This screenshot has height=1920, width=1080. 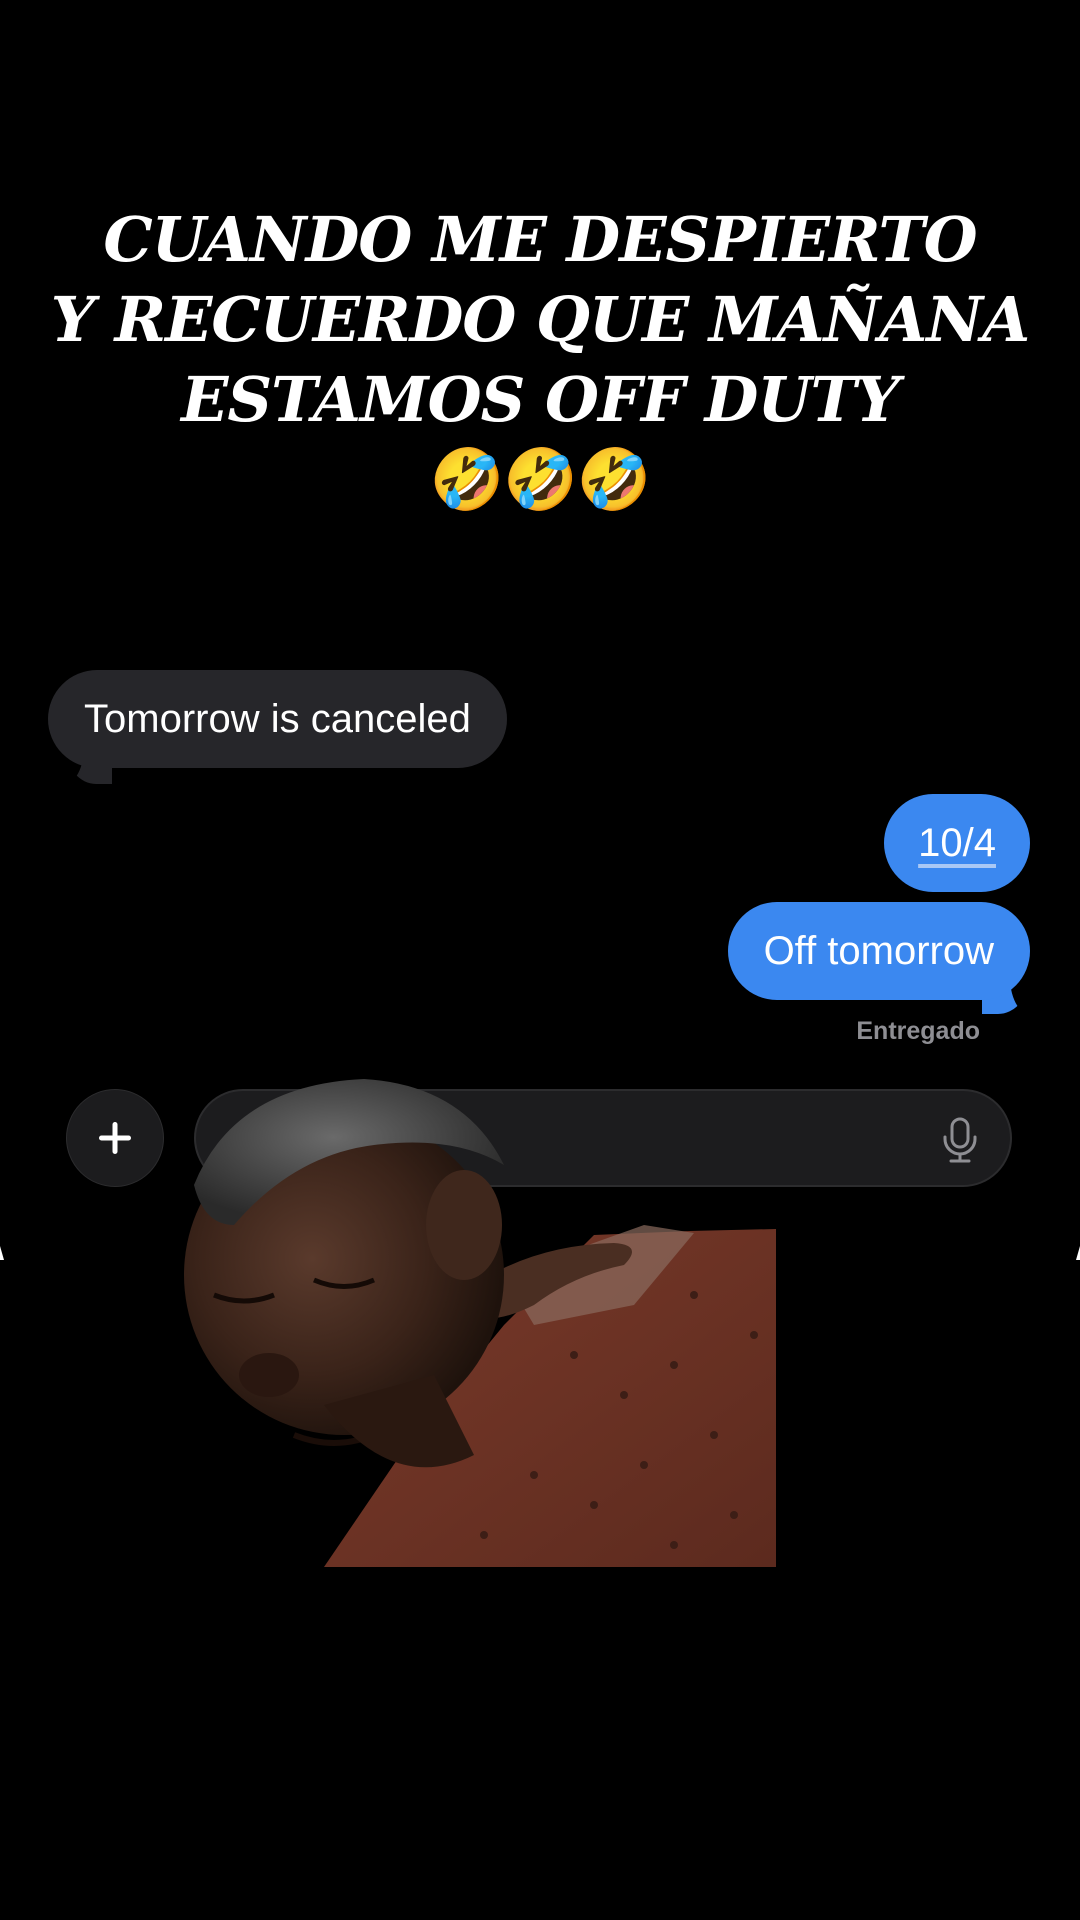 What do you see at coordinates (2, 1253) in the screenshot?
I see `edge-sparkle-left` at bounding box center [2, 1253].